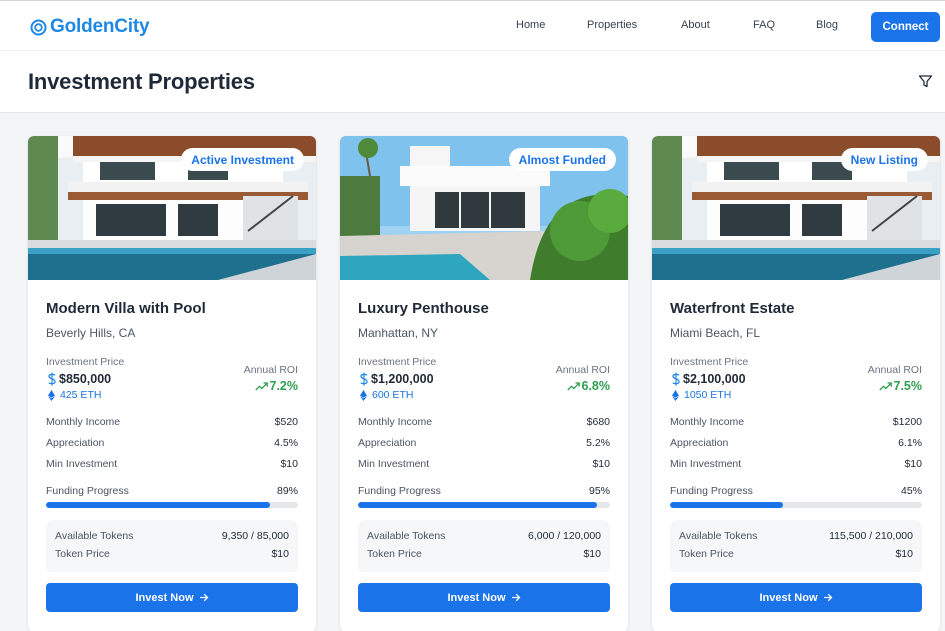 The width and height of the screenshot is (945, 631). Describe the element at coordinates (764, 25) in the screenshot. I see `nav-faq: FAQ` at that location.